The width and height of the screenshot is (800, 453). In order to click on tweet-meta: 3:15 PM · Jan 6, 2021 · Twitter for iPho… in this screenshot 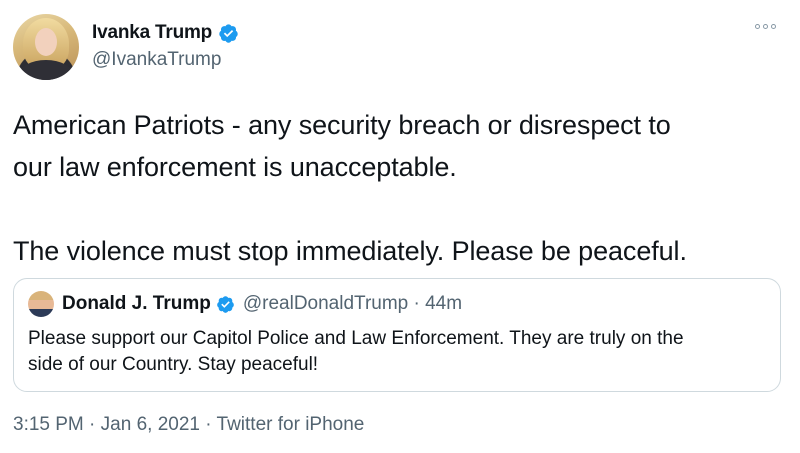, I will do `click(188, 425)`.